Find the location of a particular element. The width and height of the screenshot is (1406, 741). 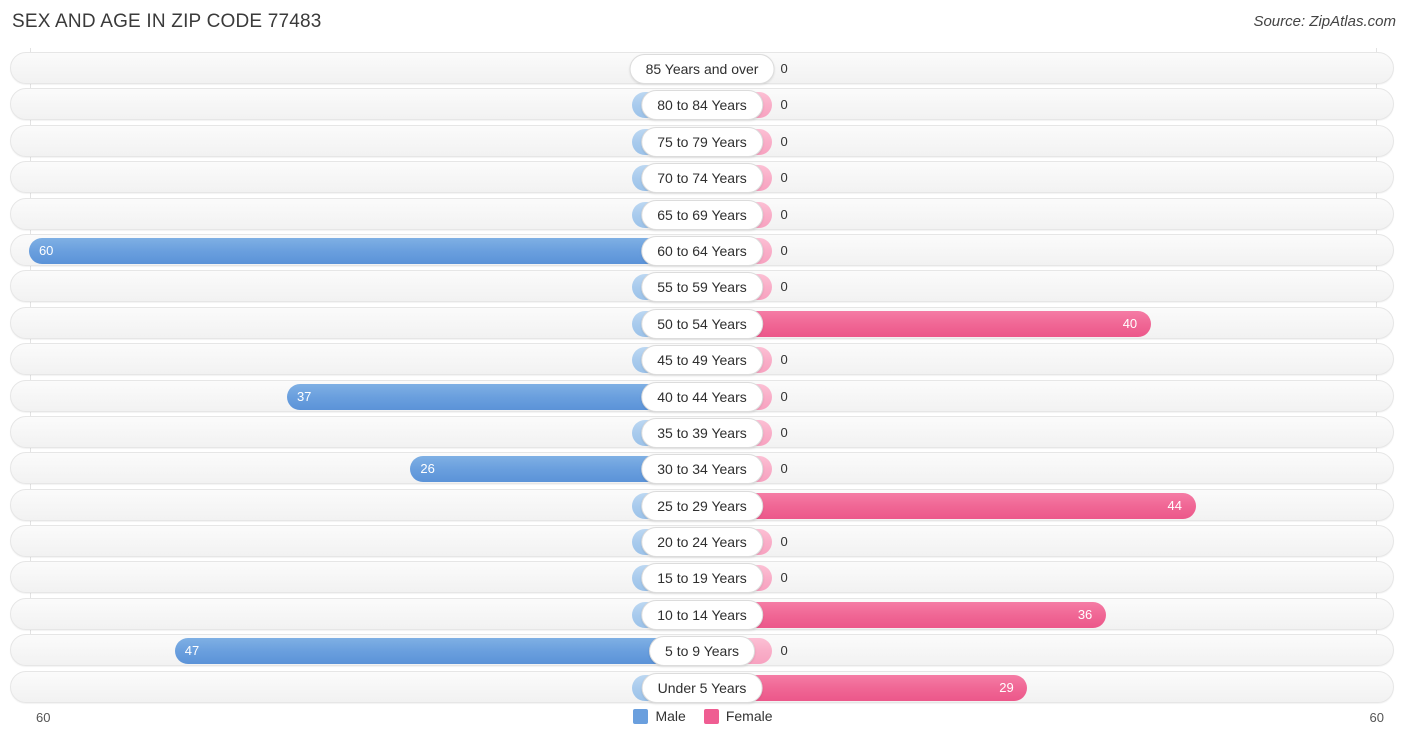

chart-row: 0055 to 59 Years is located at coordinates (702, 286).